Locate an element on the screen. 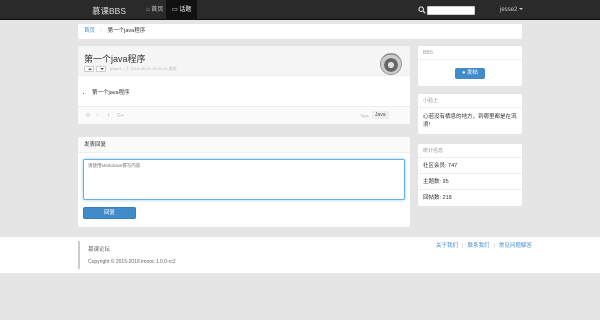 Image resolution: width=600 pixels, height=320 pixels. nav-home: ⌂ 首页 is located at coordinates (154, 10).